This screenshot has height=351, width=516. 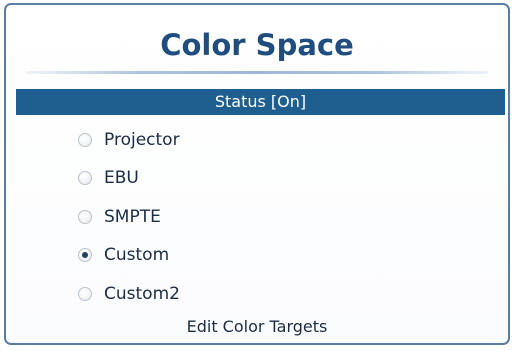 What do you see at coordinates (257, 326) in the screenshot?
I see `edit-color-targets-link: Edit Color Targets` at bounding box center [257, 326].